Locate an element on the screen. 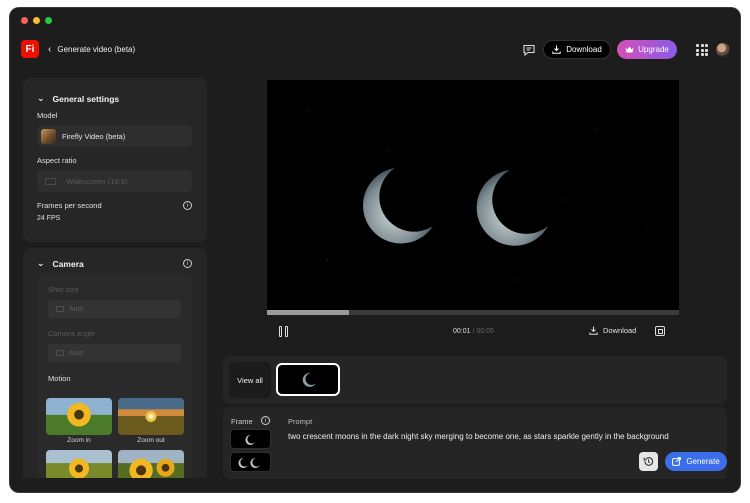 The width and height of the screenshot is (750, 503). fullscreen-icon is located at coordinates (660, 331).